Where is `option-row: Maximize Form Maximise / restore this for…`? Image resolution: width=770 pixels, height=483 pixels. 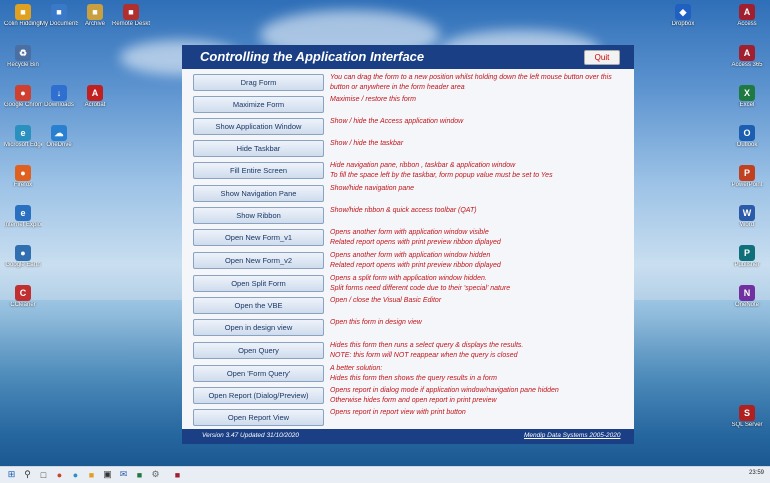 option-row: Maximize Form Maximise / restore this for… is located at coordinates (408, 105).